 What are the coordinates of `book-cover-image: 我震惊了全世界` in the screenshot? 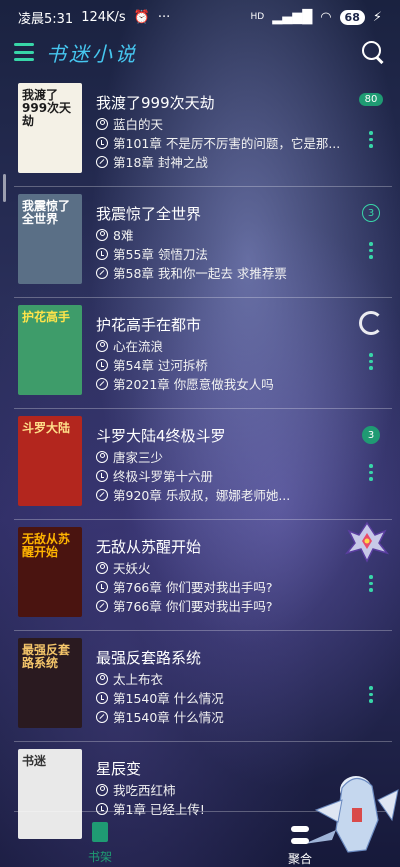 It's located at (50, 239).